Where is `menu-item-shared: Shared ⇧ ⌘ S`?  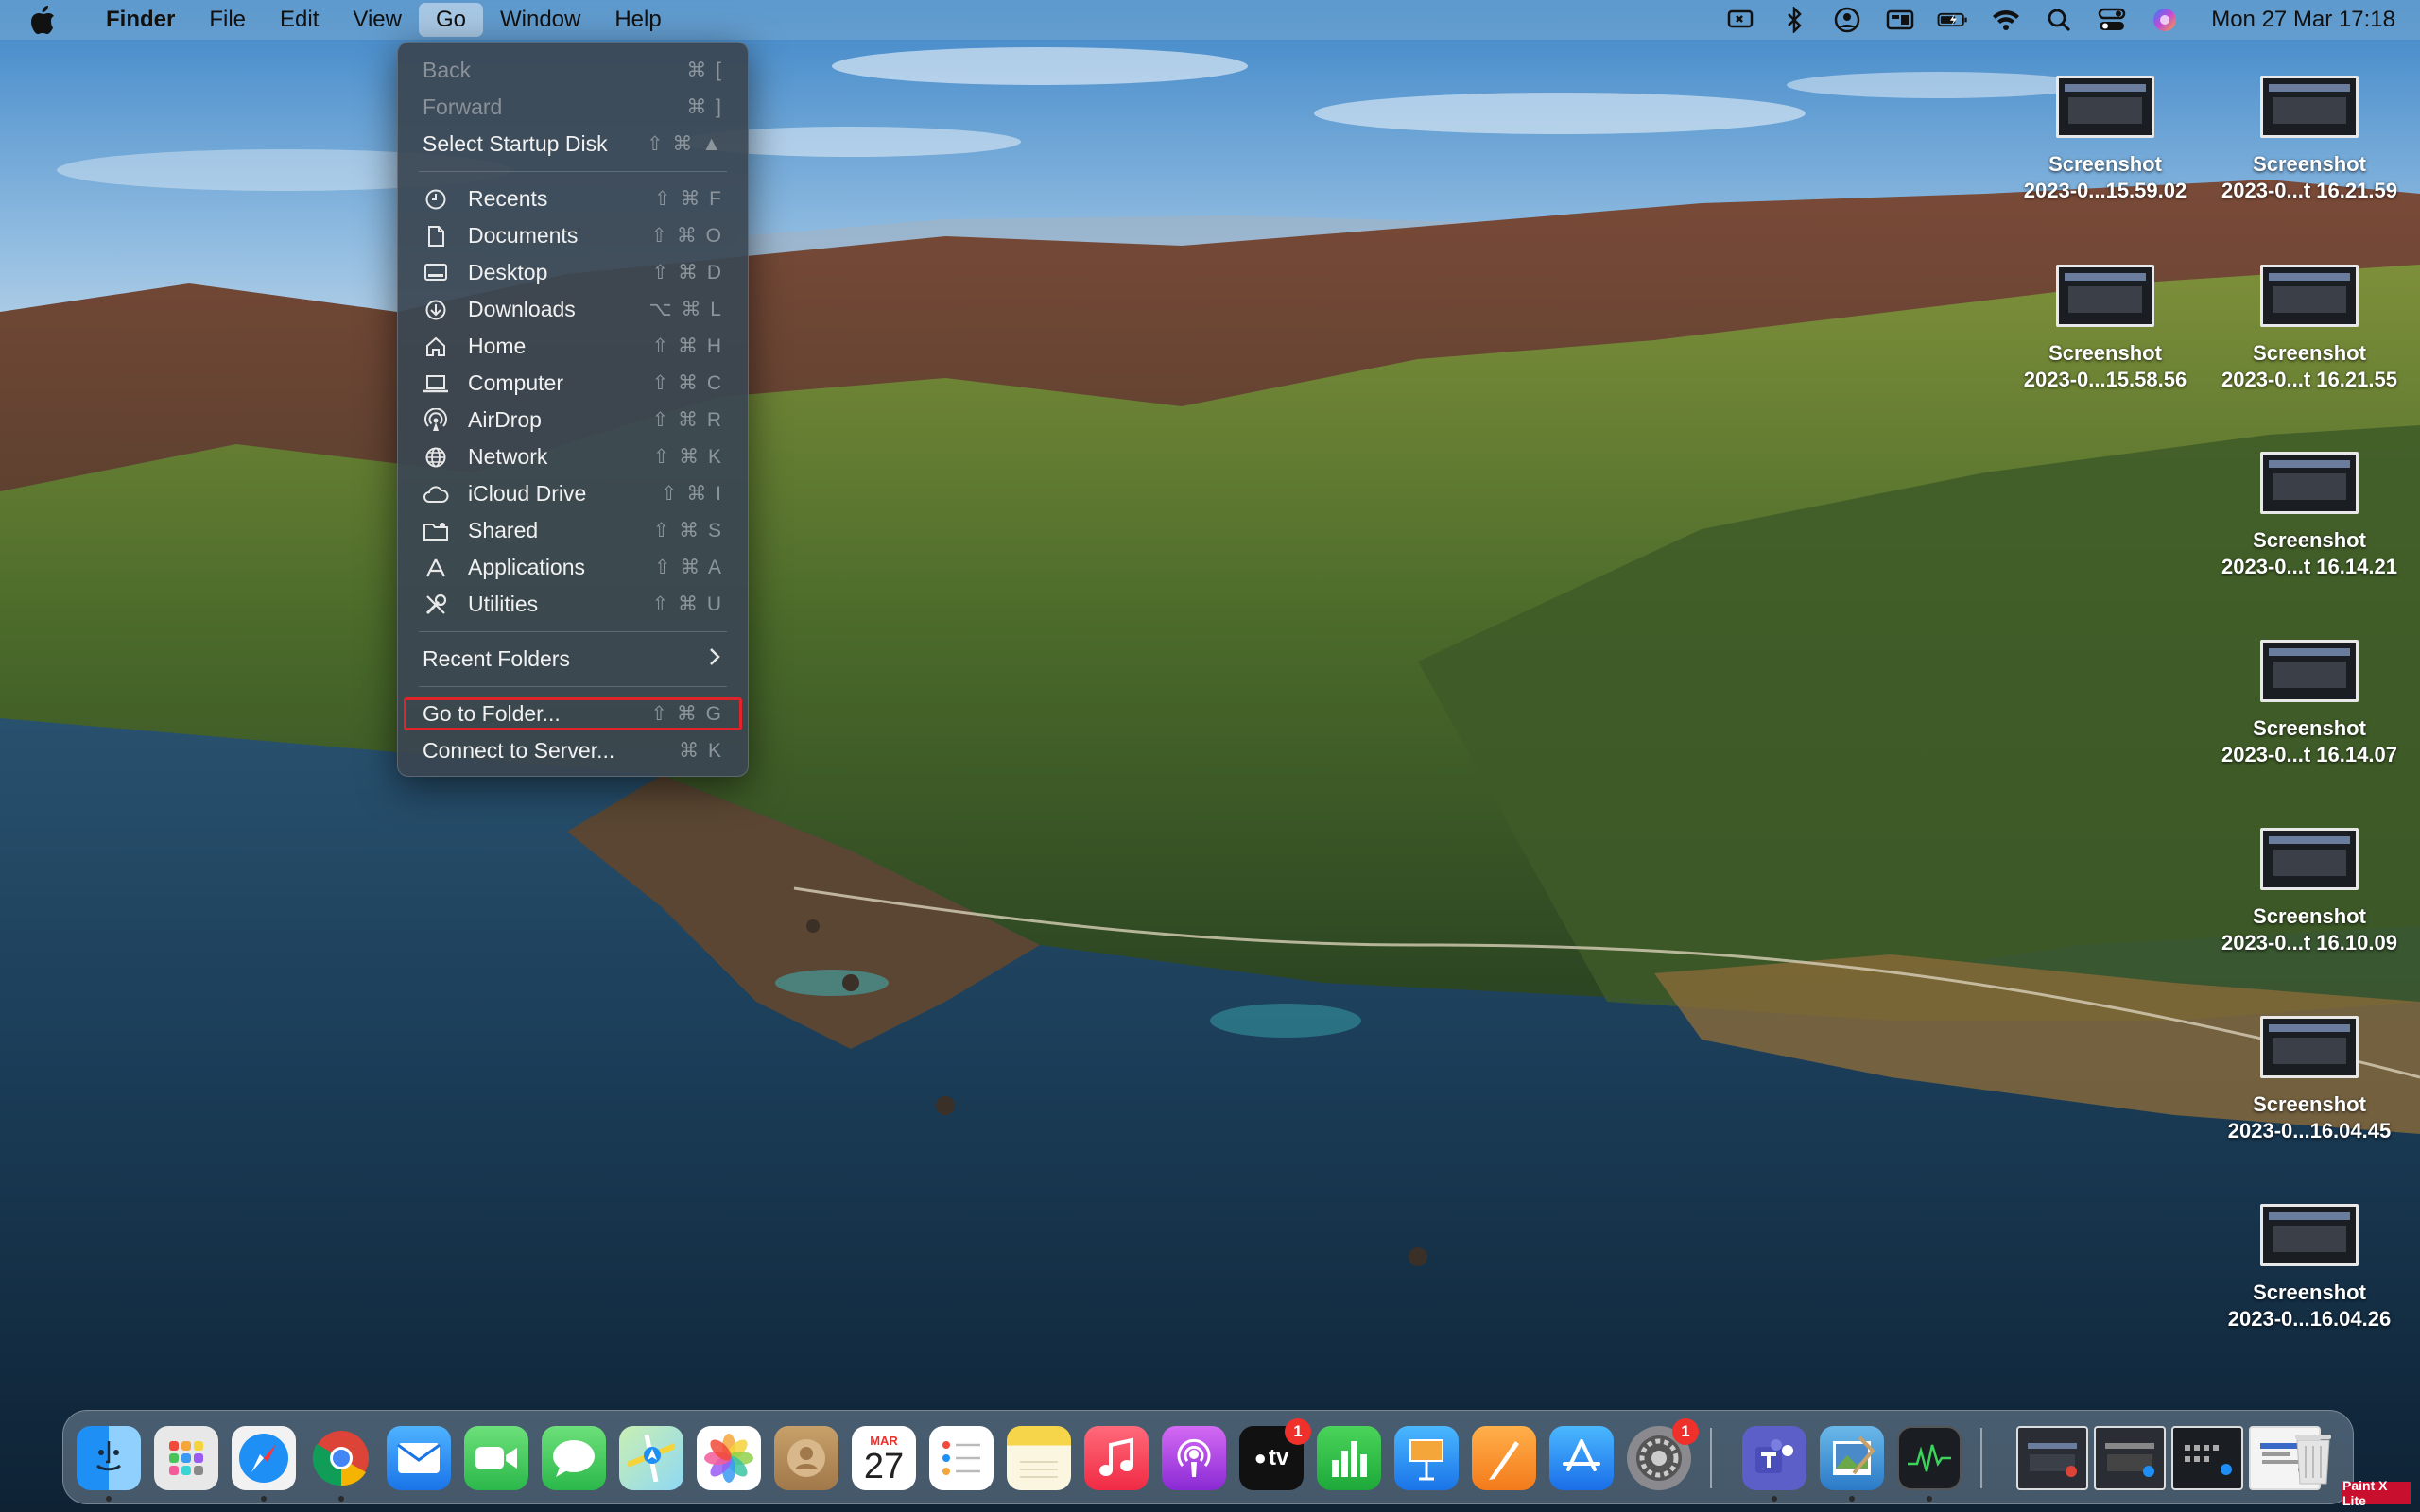 menu-item-shared: Shared ⇧ ⌘ S is located at coordinates (573, 530).